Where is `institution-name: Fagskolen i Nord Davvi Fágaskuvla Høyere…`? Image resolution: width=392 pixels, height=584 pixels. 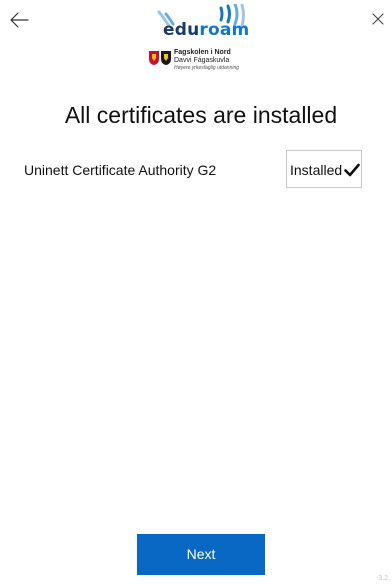 institution-name: Fagskolen i Nord Davvi Fágaskuvla Høyere… is located at coordinates (206, 60).